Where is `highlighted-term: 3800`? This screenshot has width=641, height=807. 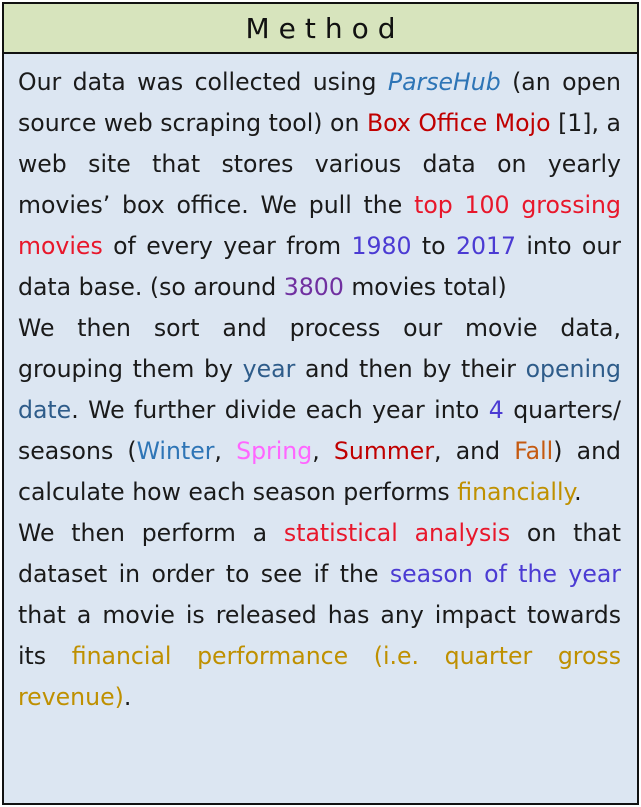
highlighted-term: 3800 is located at coordinates (313, 287).